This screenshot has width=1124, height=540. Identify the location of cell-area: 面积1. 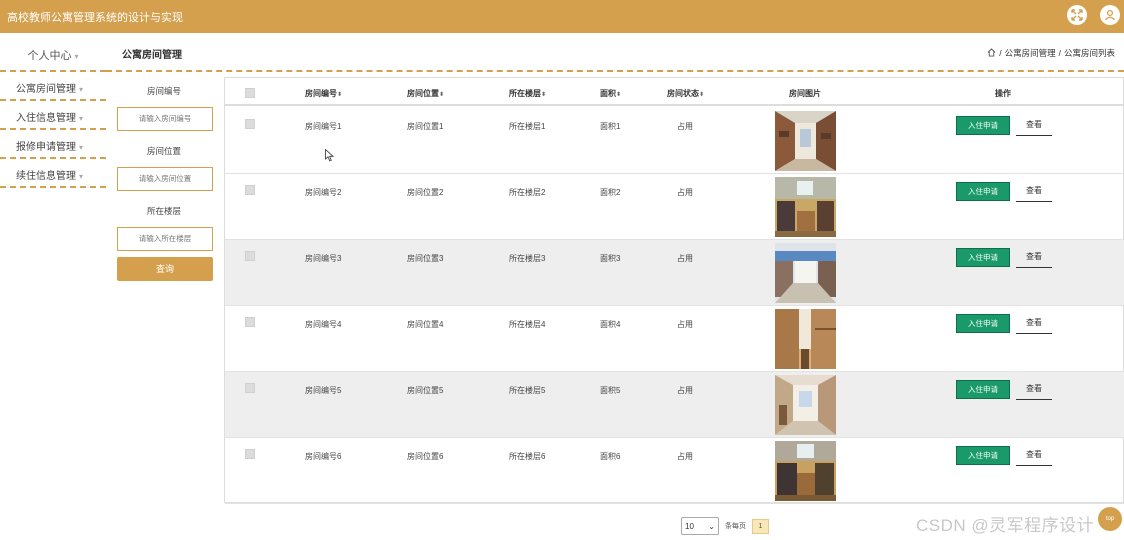
(610, 126).